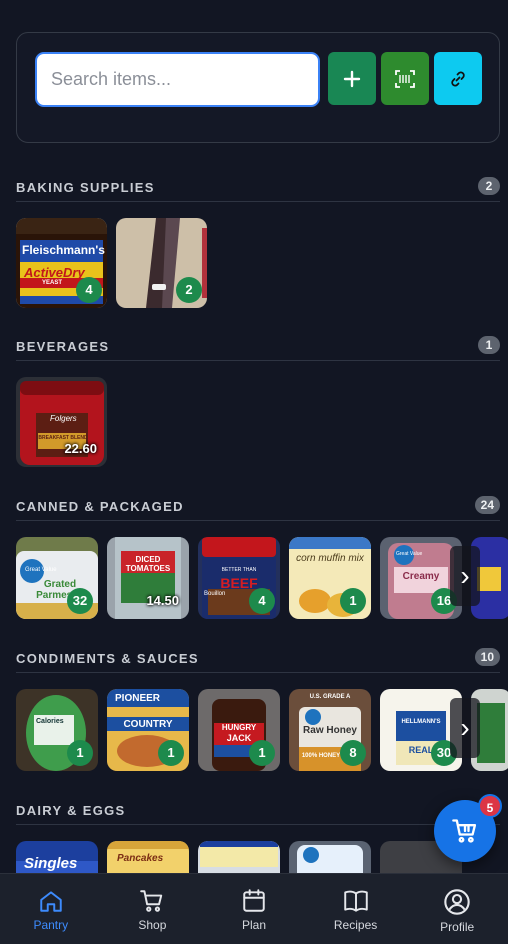 Image resolution: width=508 pixels, height=944 pixels. What do you see at coordinates (148, 578) in the screenshot?
I see `item-thumbnail: DICED TOMATOES 14.50` at bounding box center [148, 578].